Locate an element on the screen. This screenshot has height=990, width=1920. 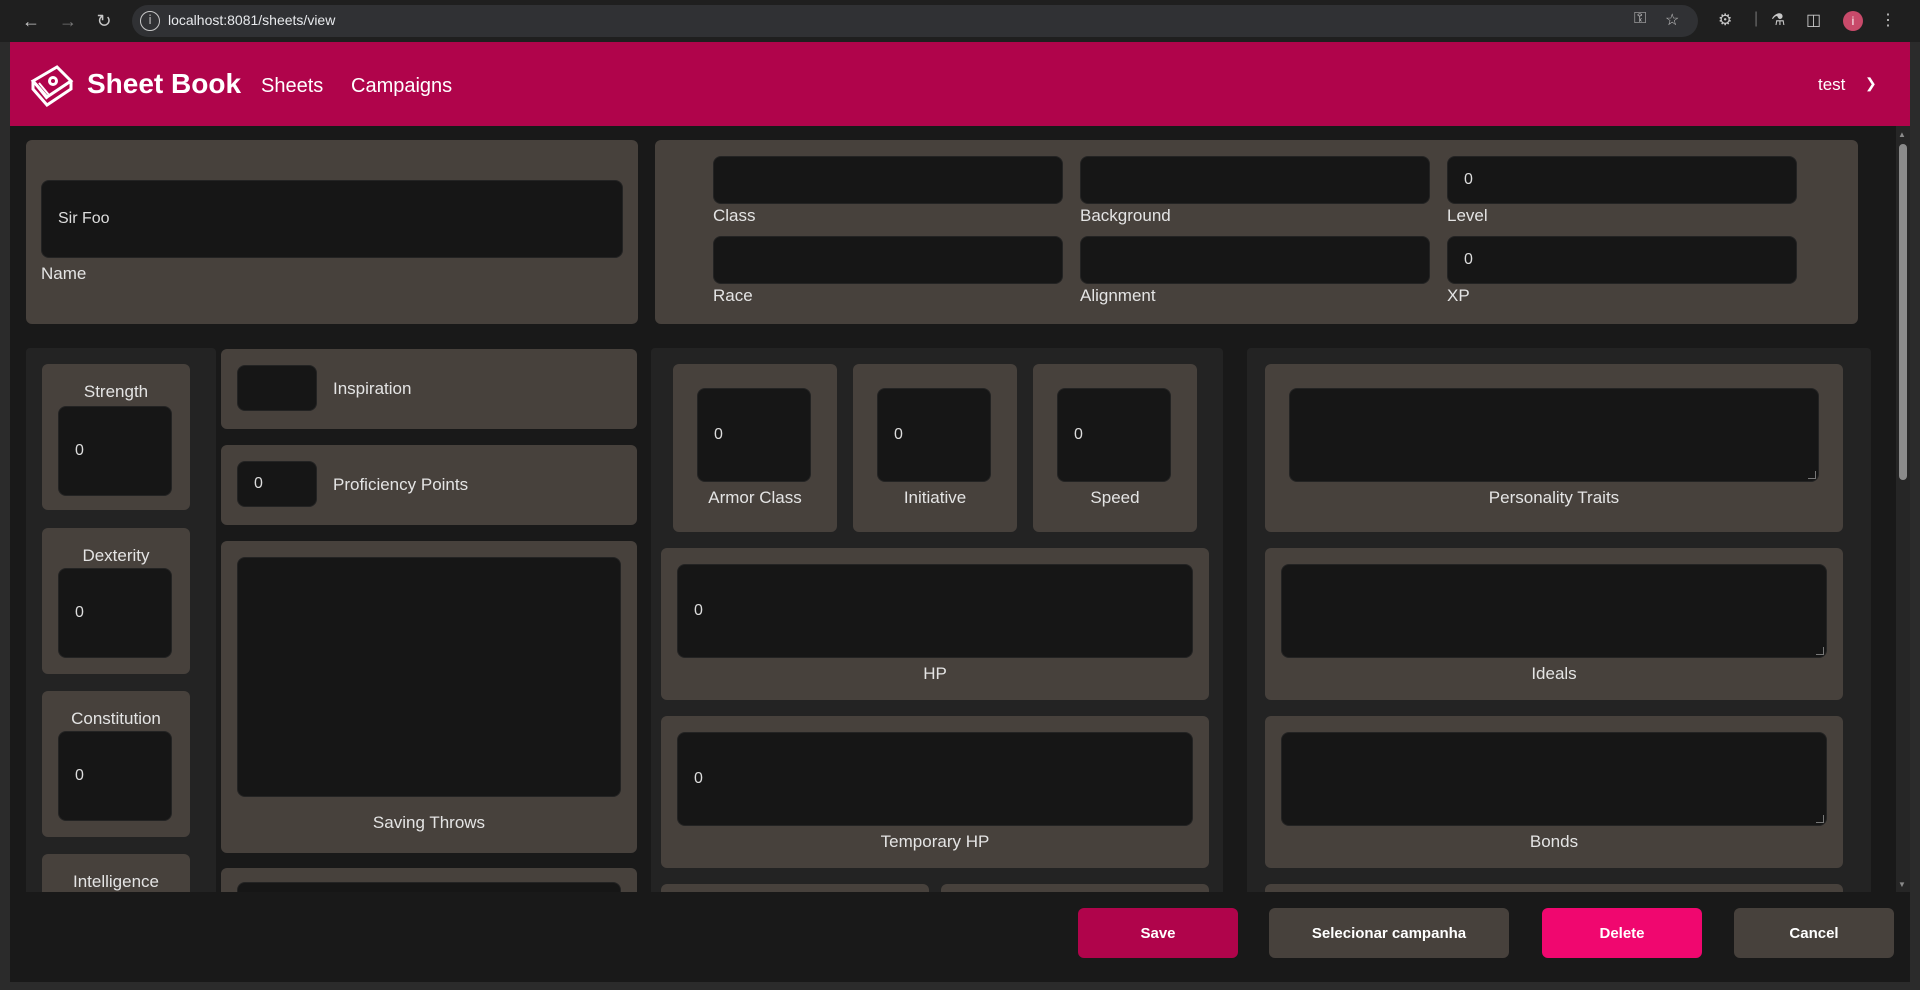
initiative-input: 0 is located at coordinates (934, 435).